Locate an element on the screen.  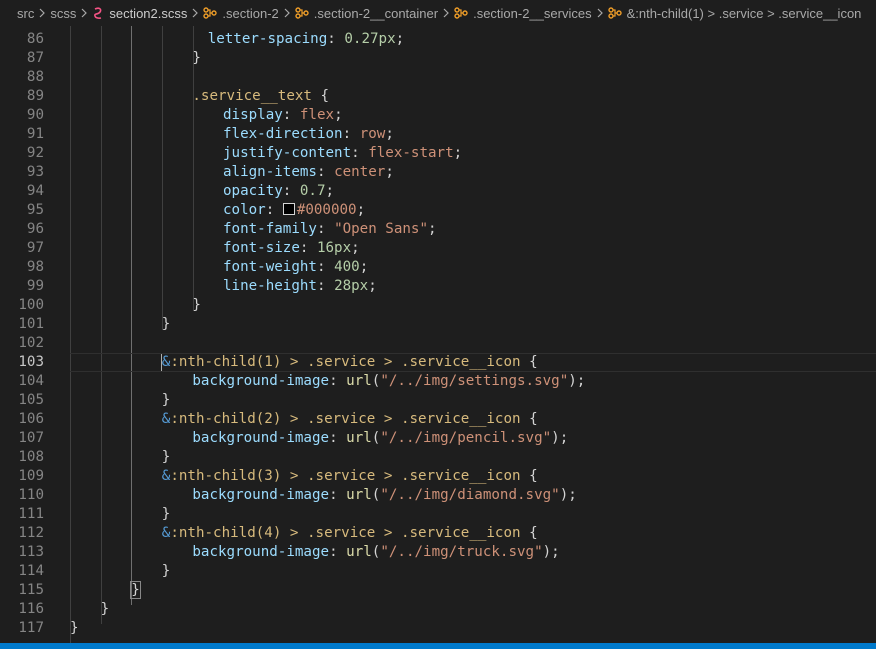
code-line: 108} is located at coordinates (438, 457).